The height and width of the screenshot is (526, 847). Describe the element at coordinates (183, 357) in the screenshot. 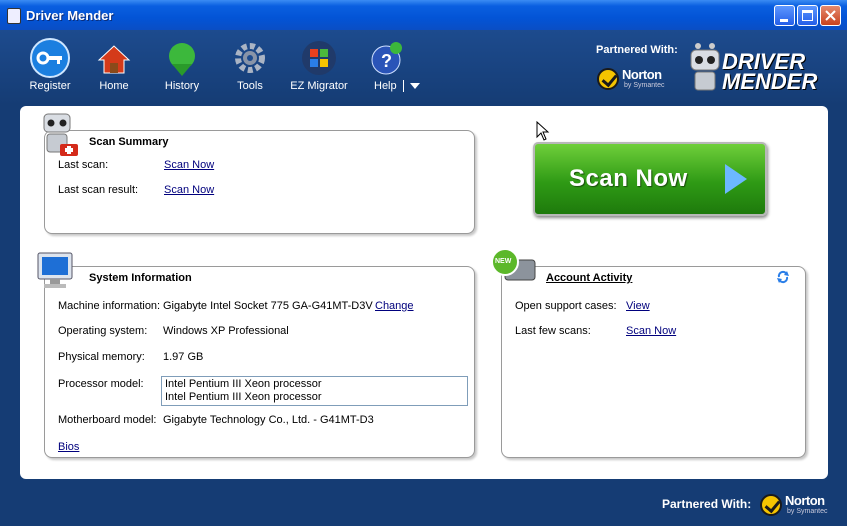

I see `memory-value: 1.97 GB` at that location.